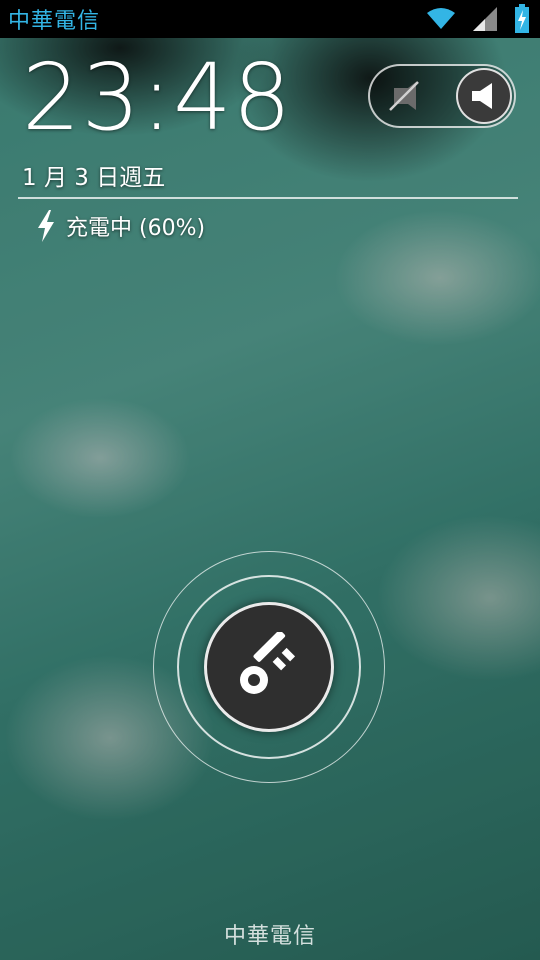 This screenshot has height=960, width=540. What do you see at coordinates (485, 19) in the screenshot?
I see `signal-icon` at bounding box center [485, 19].